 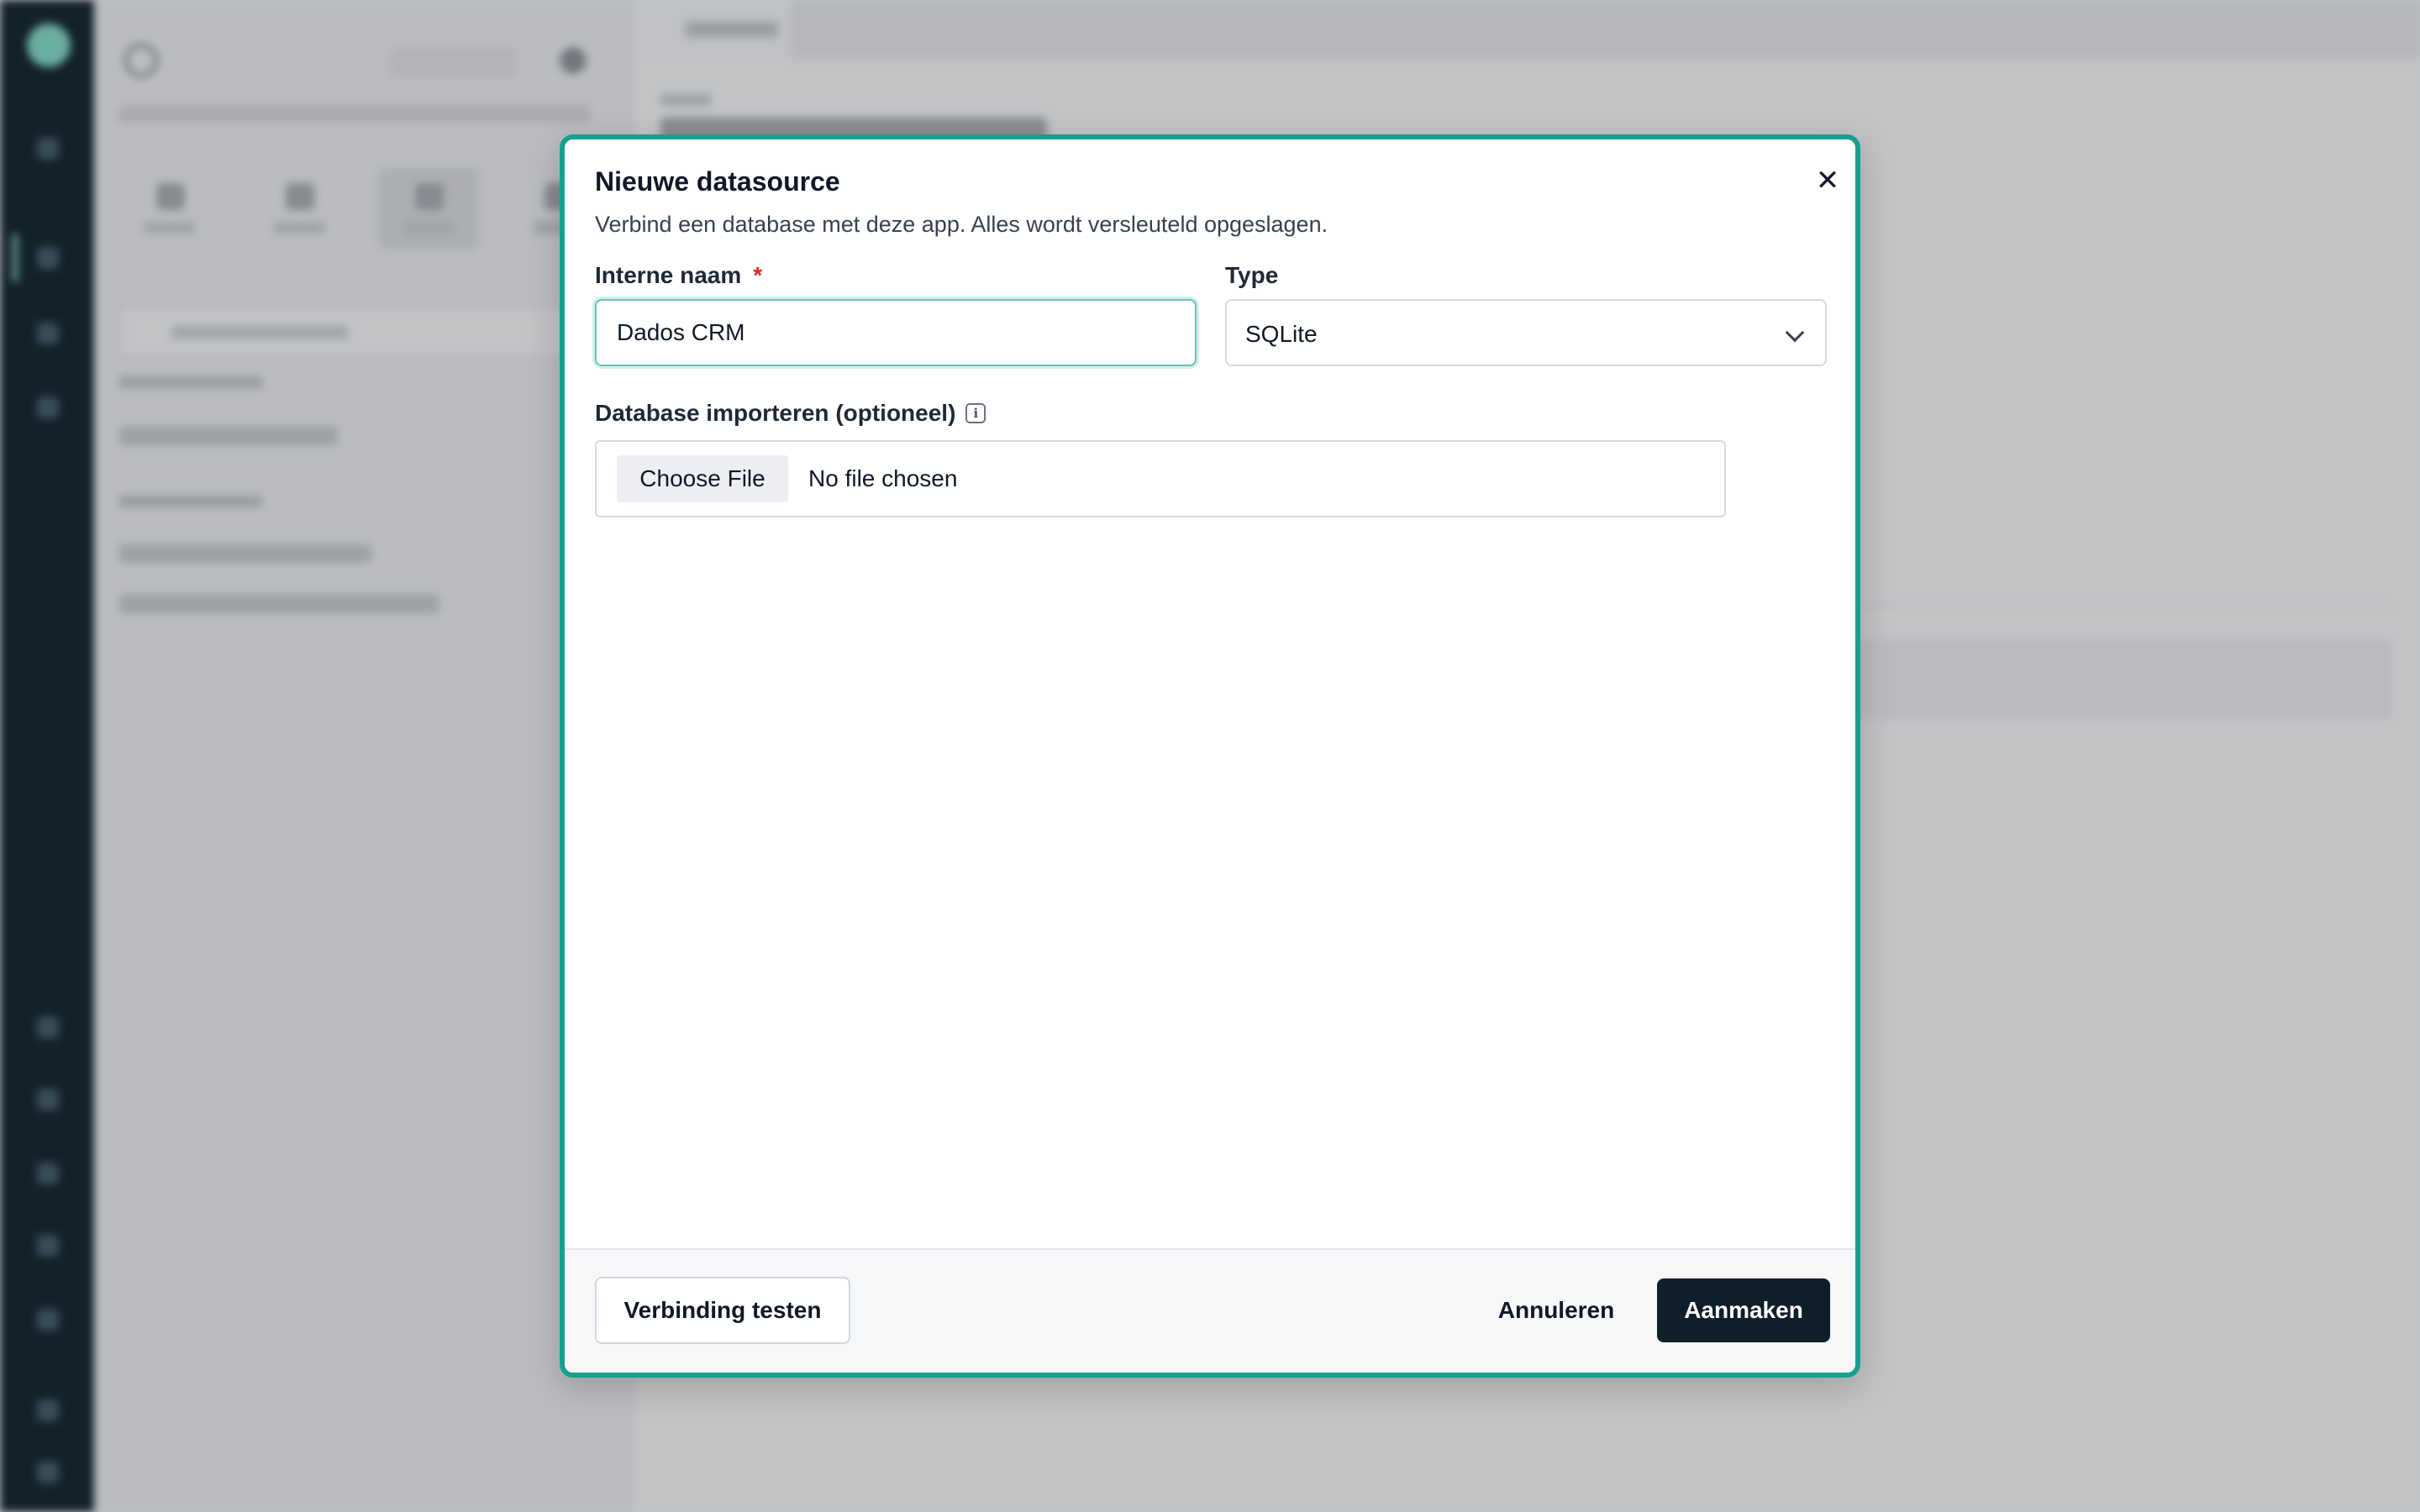 I want to click on test-connection-button: Verbinding testen, so click(x=722, y=1310).